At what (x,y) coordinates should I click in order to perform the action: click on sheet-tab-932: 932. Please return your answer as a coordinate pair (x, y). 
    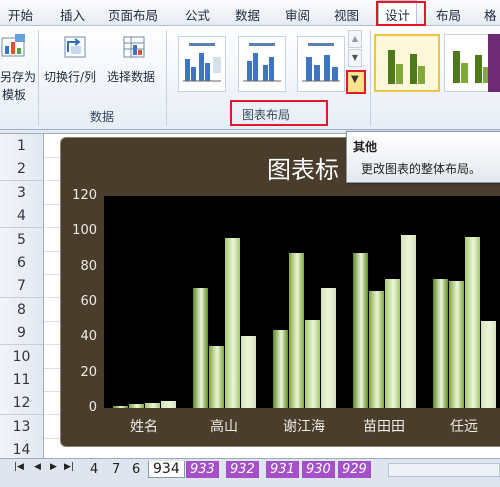
    Looking at the image, I should click on (242, 469).